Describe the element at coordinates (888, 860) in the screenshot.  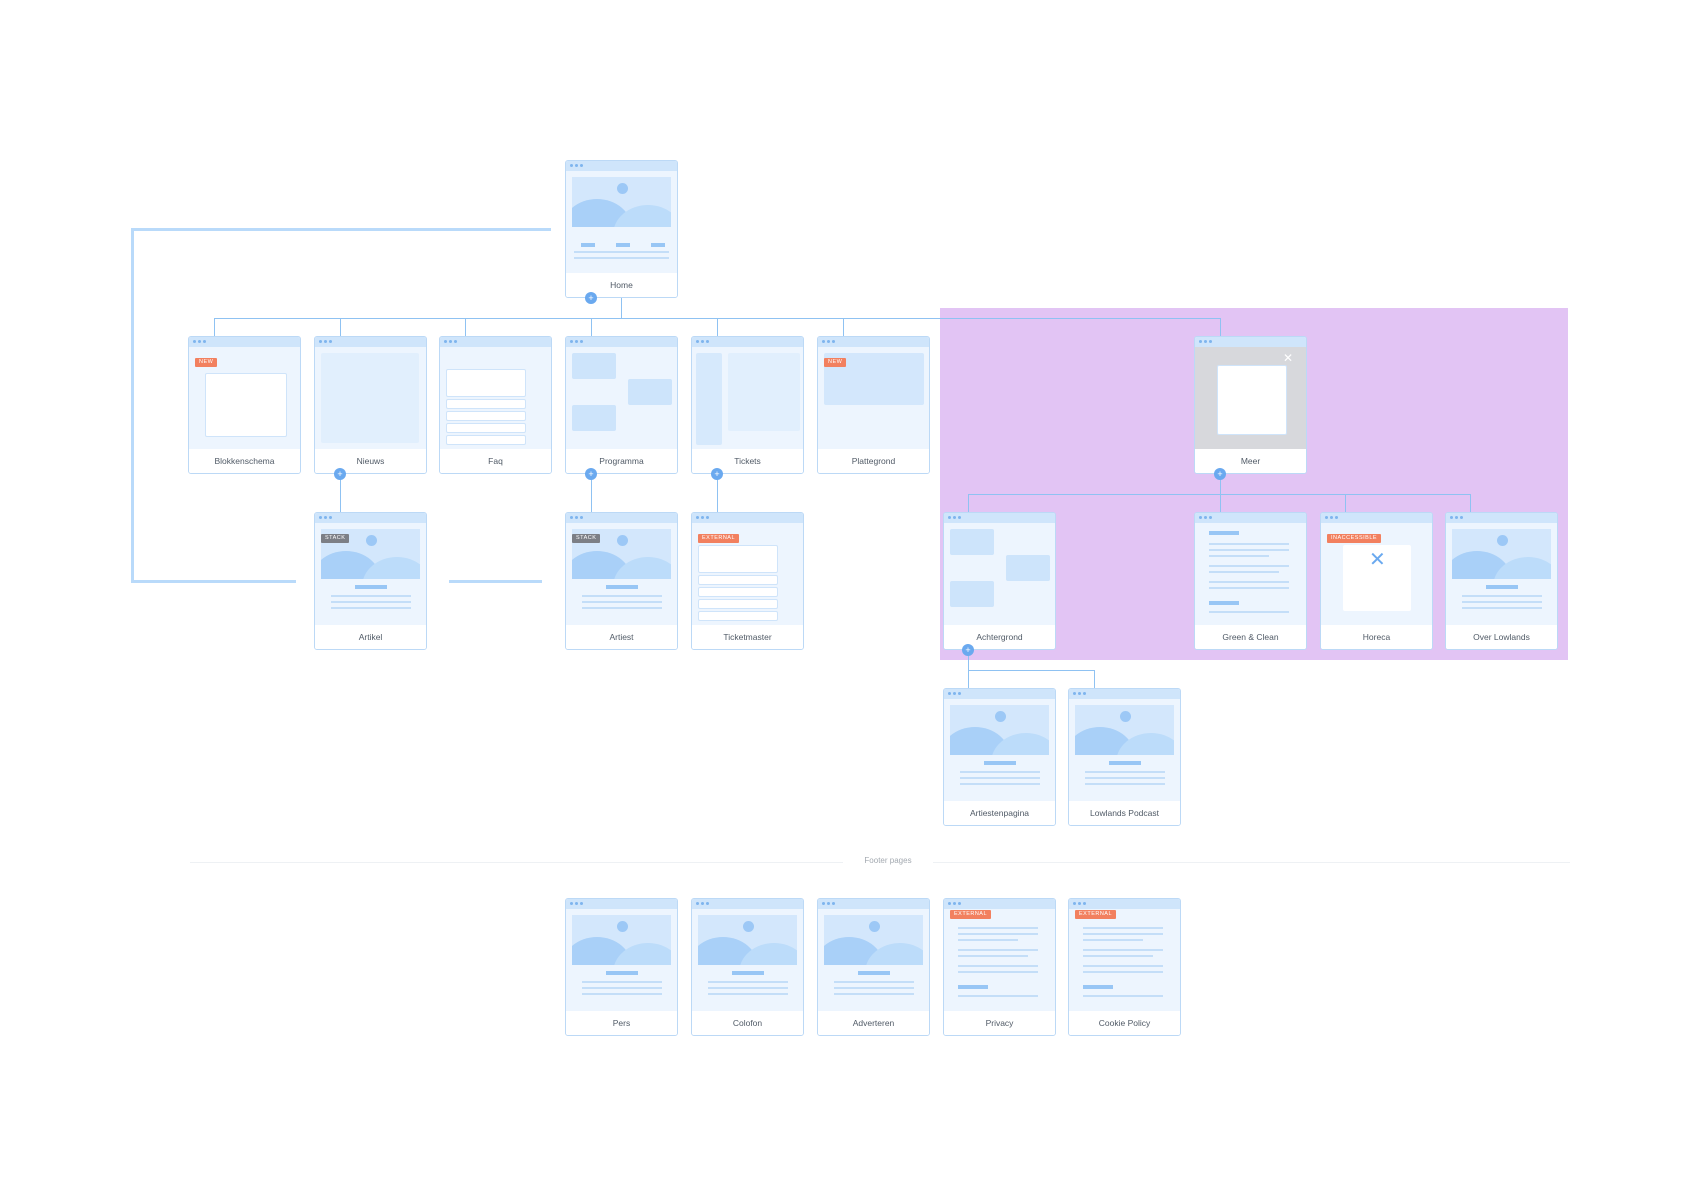
I see `footer-section-label: Footer pages` at that location.